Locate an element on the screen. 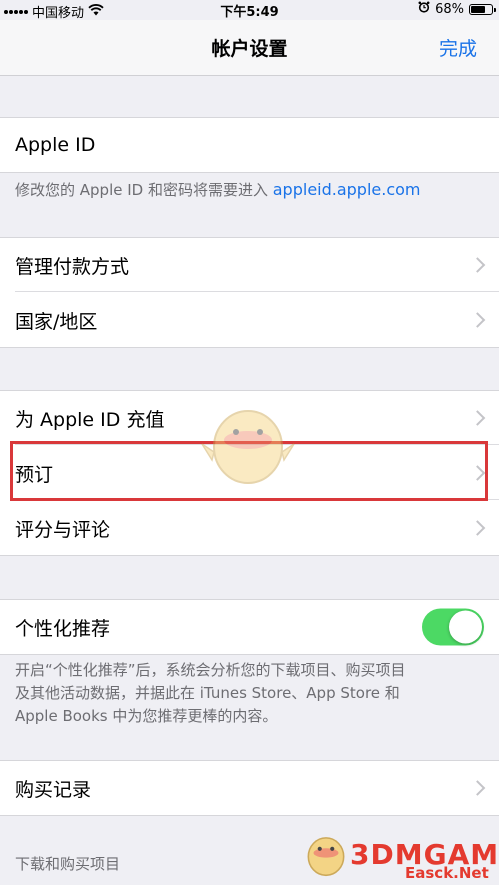 The width and height of the screenshot is (499, 885). purchase-history-group: 购买记录 is located at coordinates (249, 788).